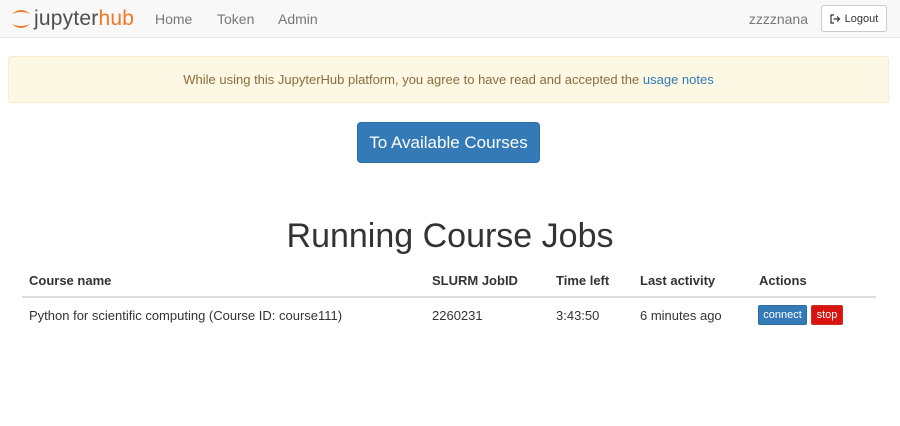 The image size is (900, 426). What do you see at coordinates (21, 19) in the screenshot?
I see `jupyter-logo-icon` at bounding box center [21, 19].